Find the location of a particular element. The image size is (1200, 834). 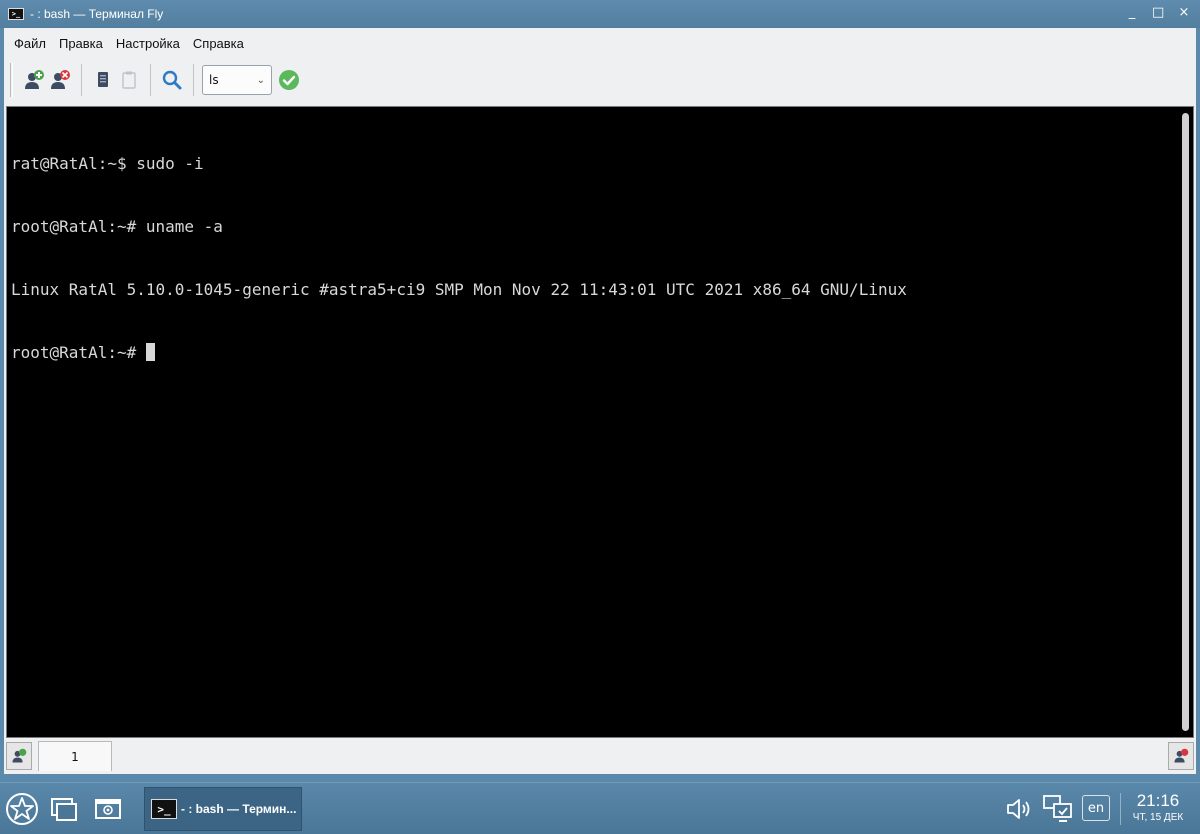

maximize-button: □ is located at coordinates (1158, 13).